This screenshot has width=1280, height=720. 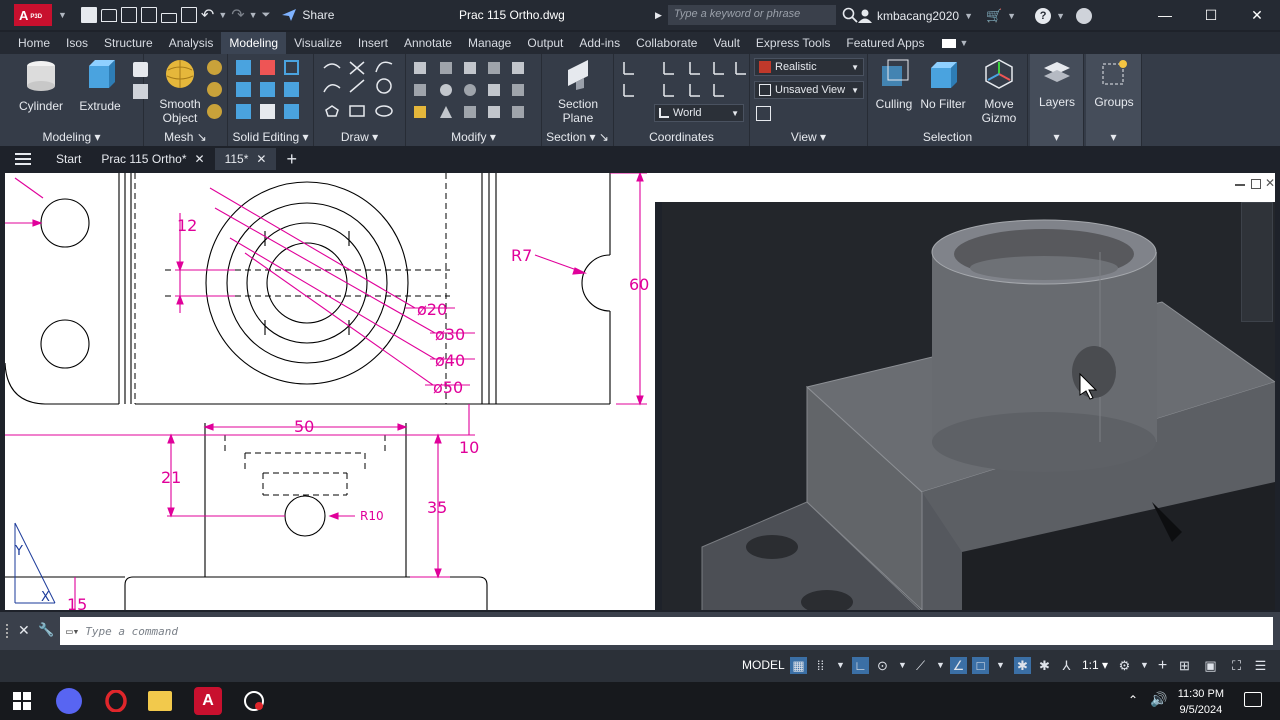 What do you see at coordinates (148, 15) in the screenshot?
I see `save-as-icon` at bounding box center [148, 15].